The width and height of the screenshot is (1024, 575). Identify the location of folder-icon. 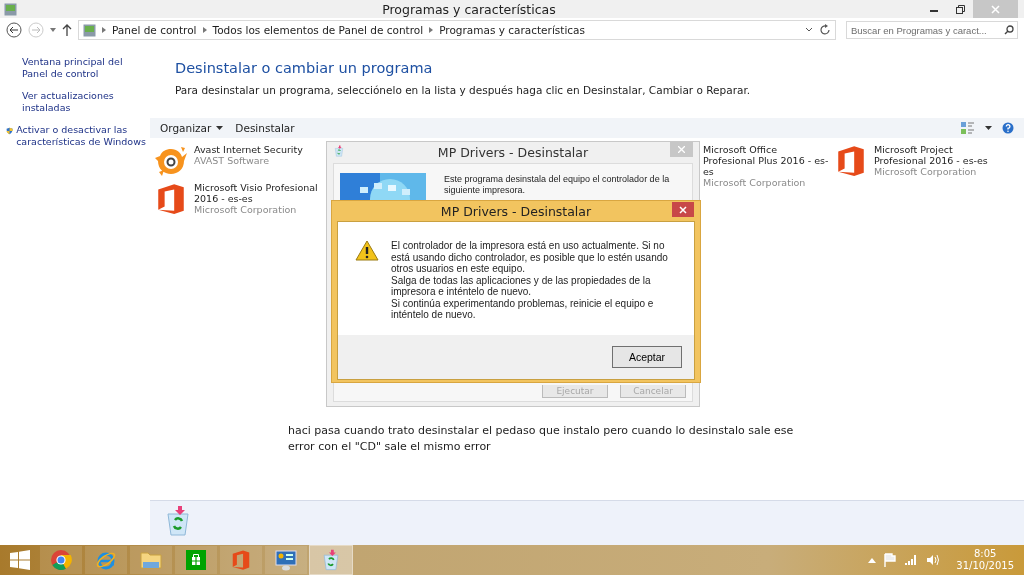
(151, 560).